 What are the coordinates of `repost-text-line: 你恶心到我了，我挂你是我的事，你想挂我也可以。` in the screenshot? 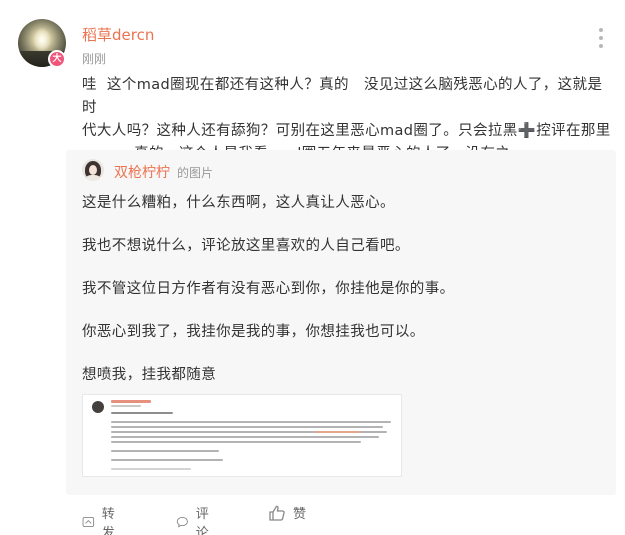 It's located at (253, 332).